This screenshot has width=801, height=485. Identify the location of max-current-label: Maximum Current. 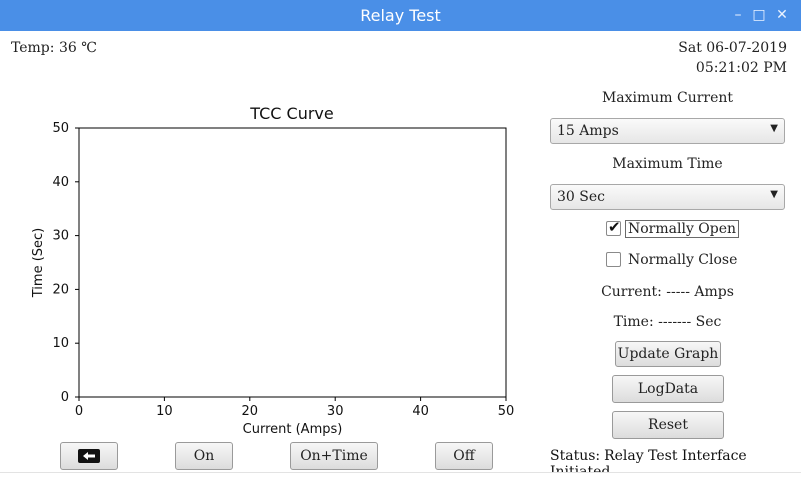
(667, 98).